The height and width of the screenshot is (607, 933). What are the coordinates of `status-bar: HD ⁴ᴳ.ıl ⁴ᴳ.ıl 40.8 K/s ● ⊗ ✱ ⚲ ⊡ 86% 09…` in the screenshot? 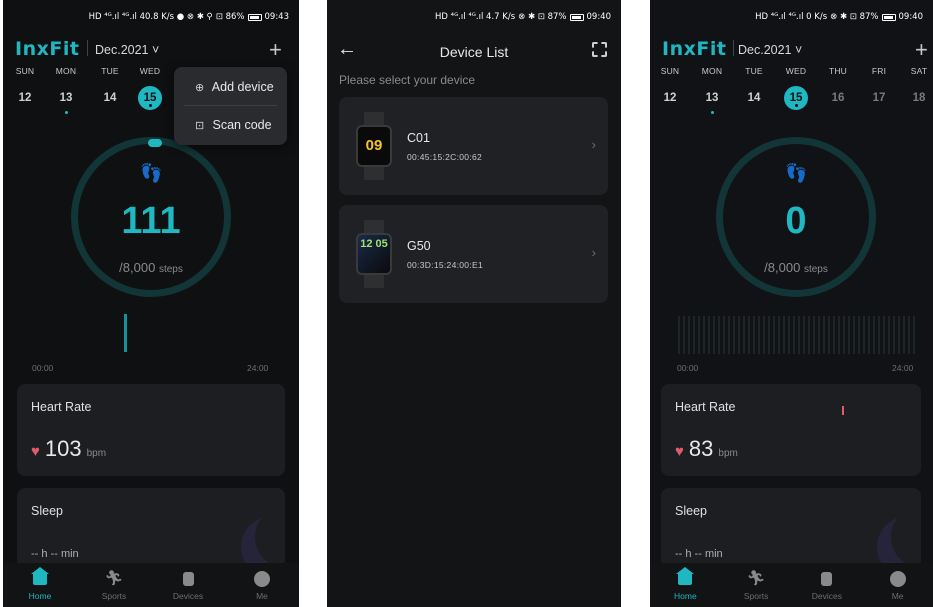 It's located at (189, 17).